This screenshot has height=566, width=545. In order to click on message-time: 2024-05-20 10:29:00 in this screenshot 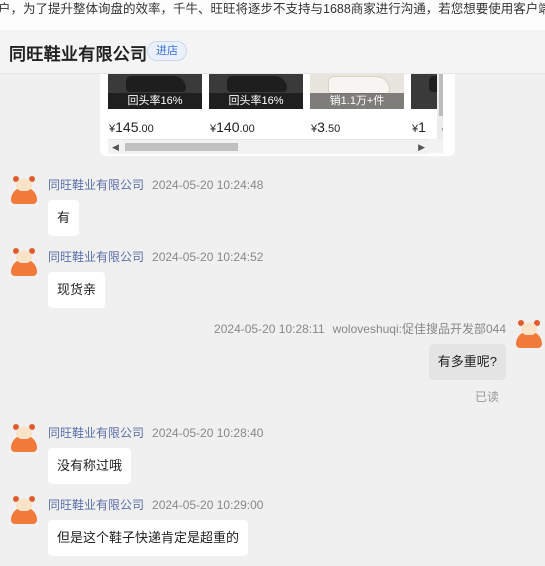, I will do `click(208, 505)`.